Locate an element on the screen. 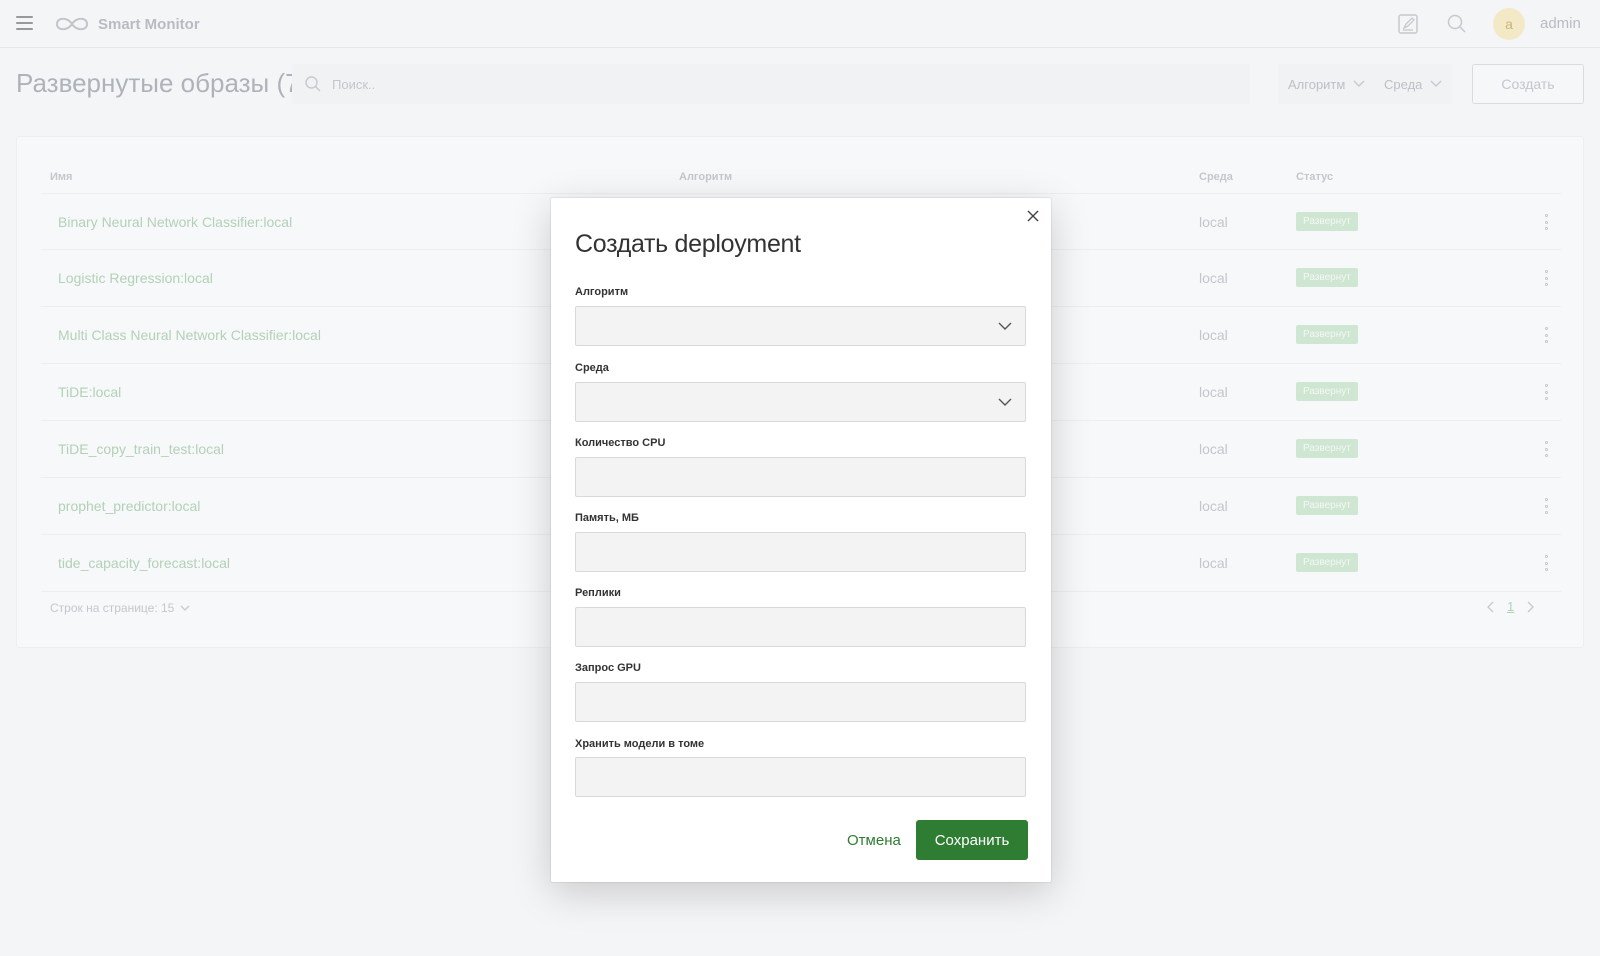  app-name: Smart Monitor is located at coordinates (149, 24).